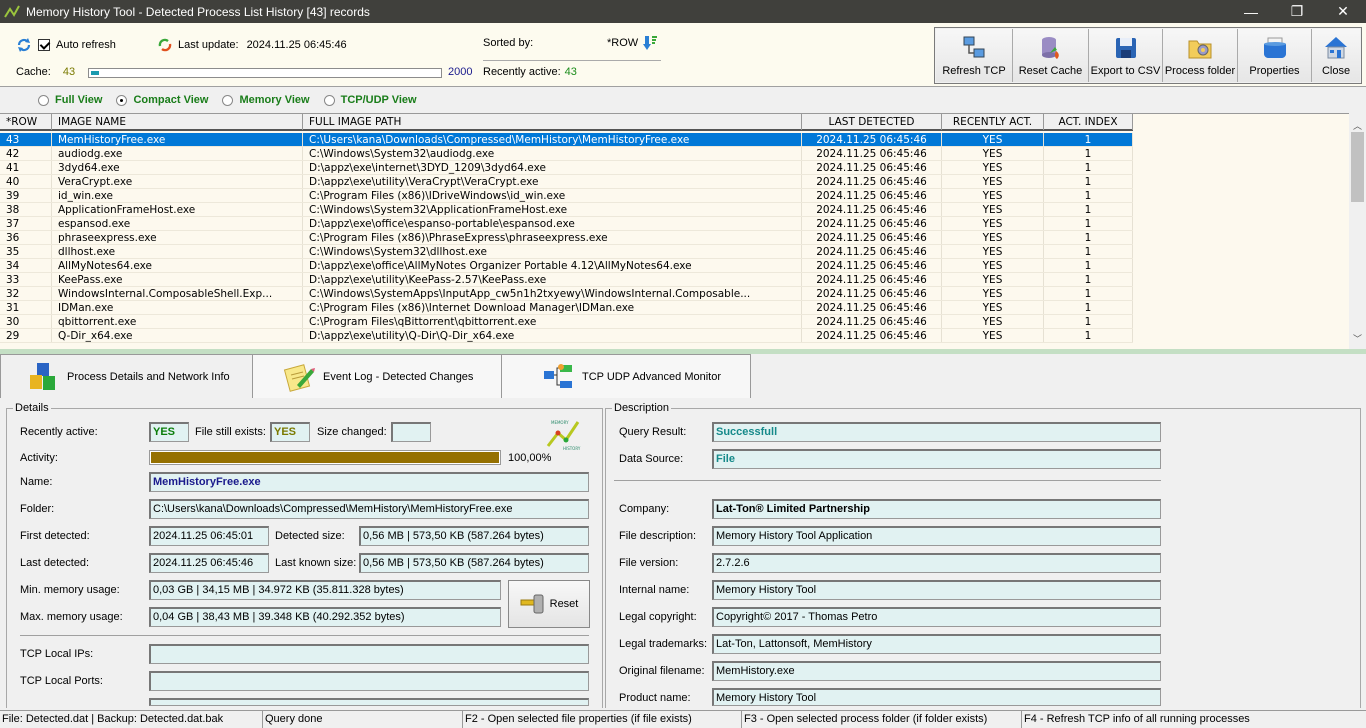 The height and width of the screenshot is (728, 1366). Describe the element at coordinates (177, 139) in the screenshot. I see `table-cell: MemHistoryFree.exe` at that location.